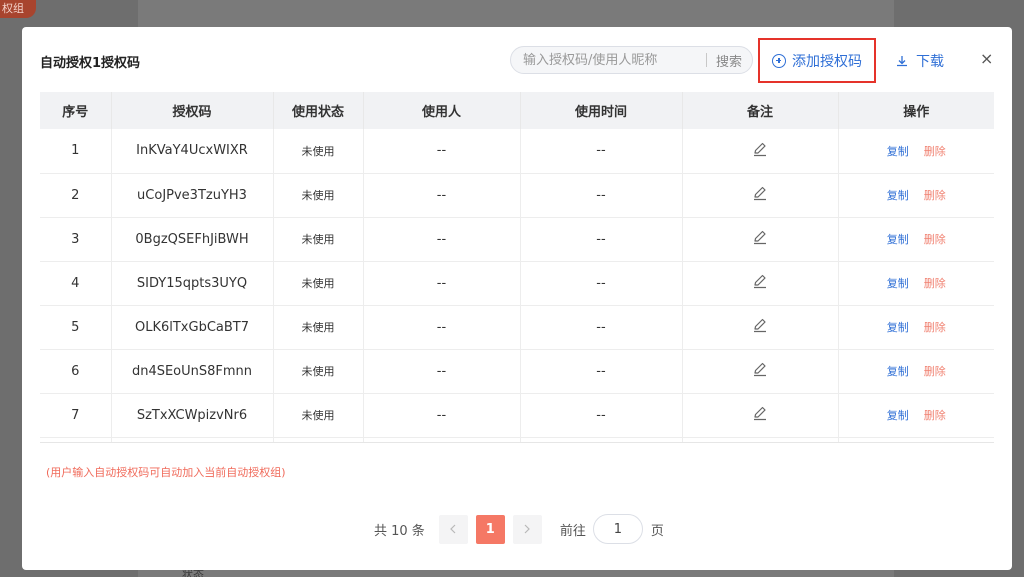  Describe the element at coordinates (930, 62) in the screenshot. I see `download-label: 下载` at that location.